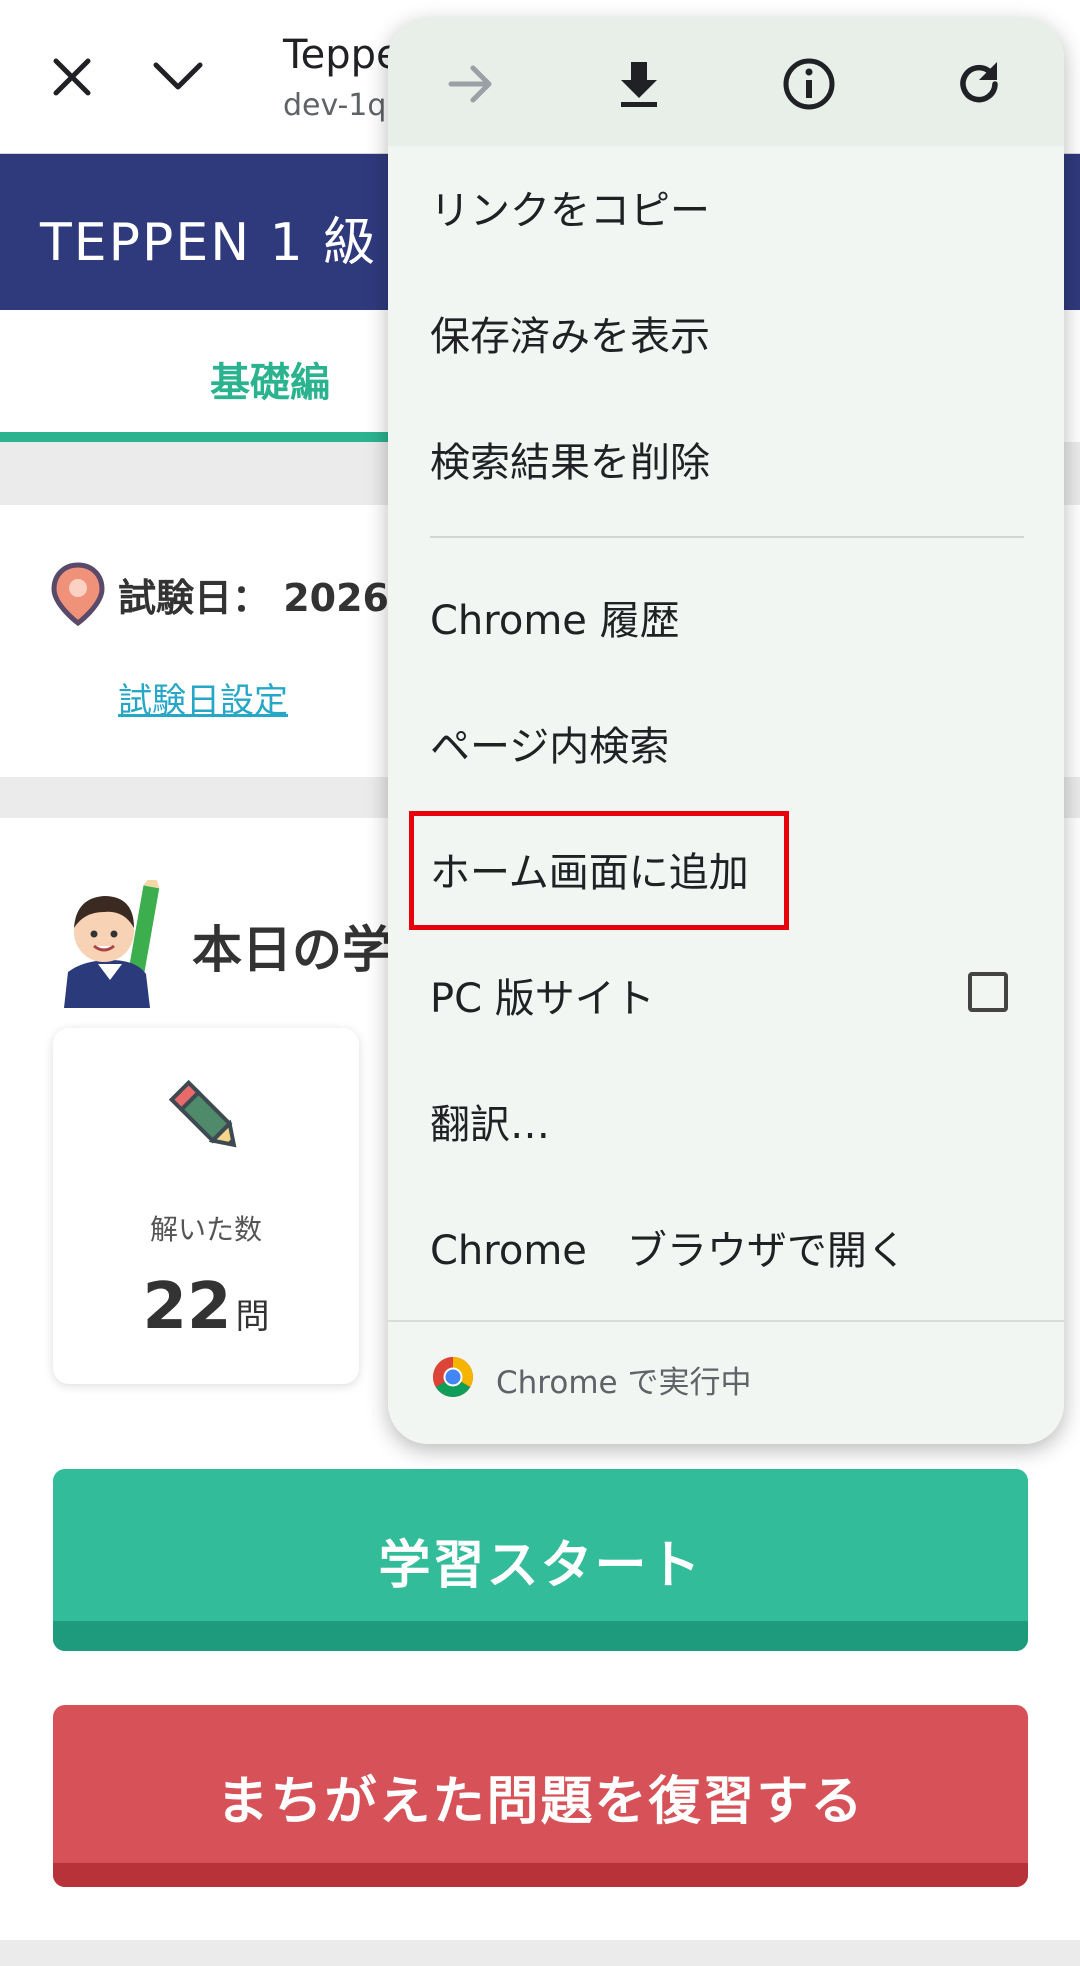  I want to click on menu-item-show-saved: 保存済みを表示, so click(570, 333).